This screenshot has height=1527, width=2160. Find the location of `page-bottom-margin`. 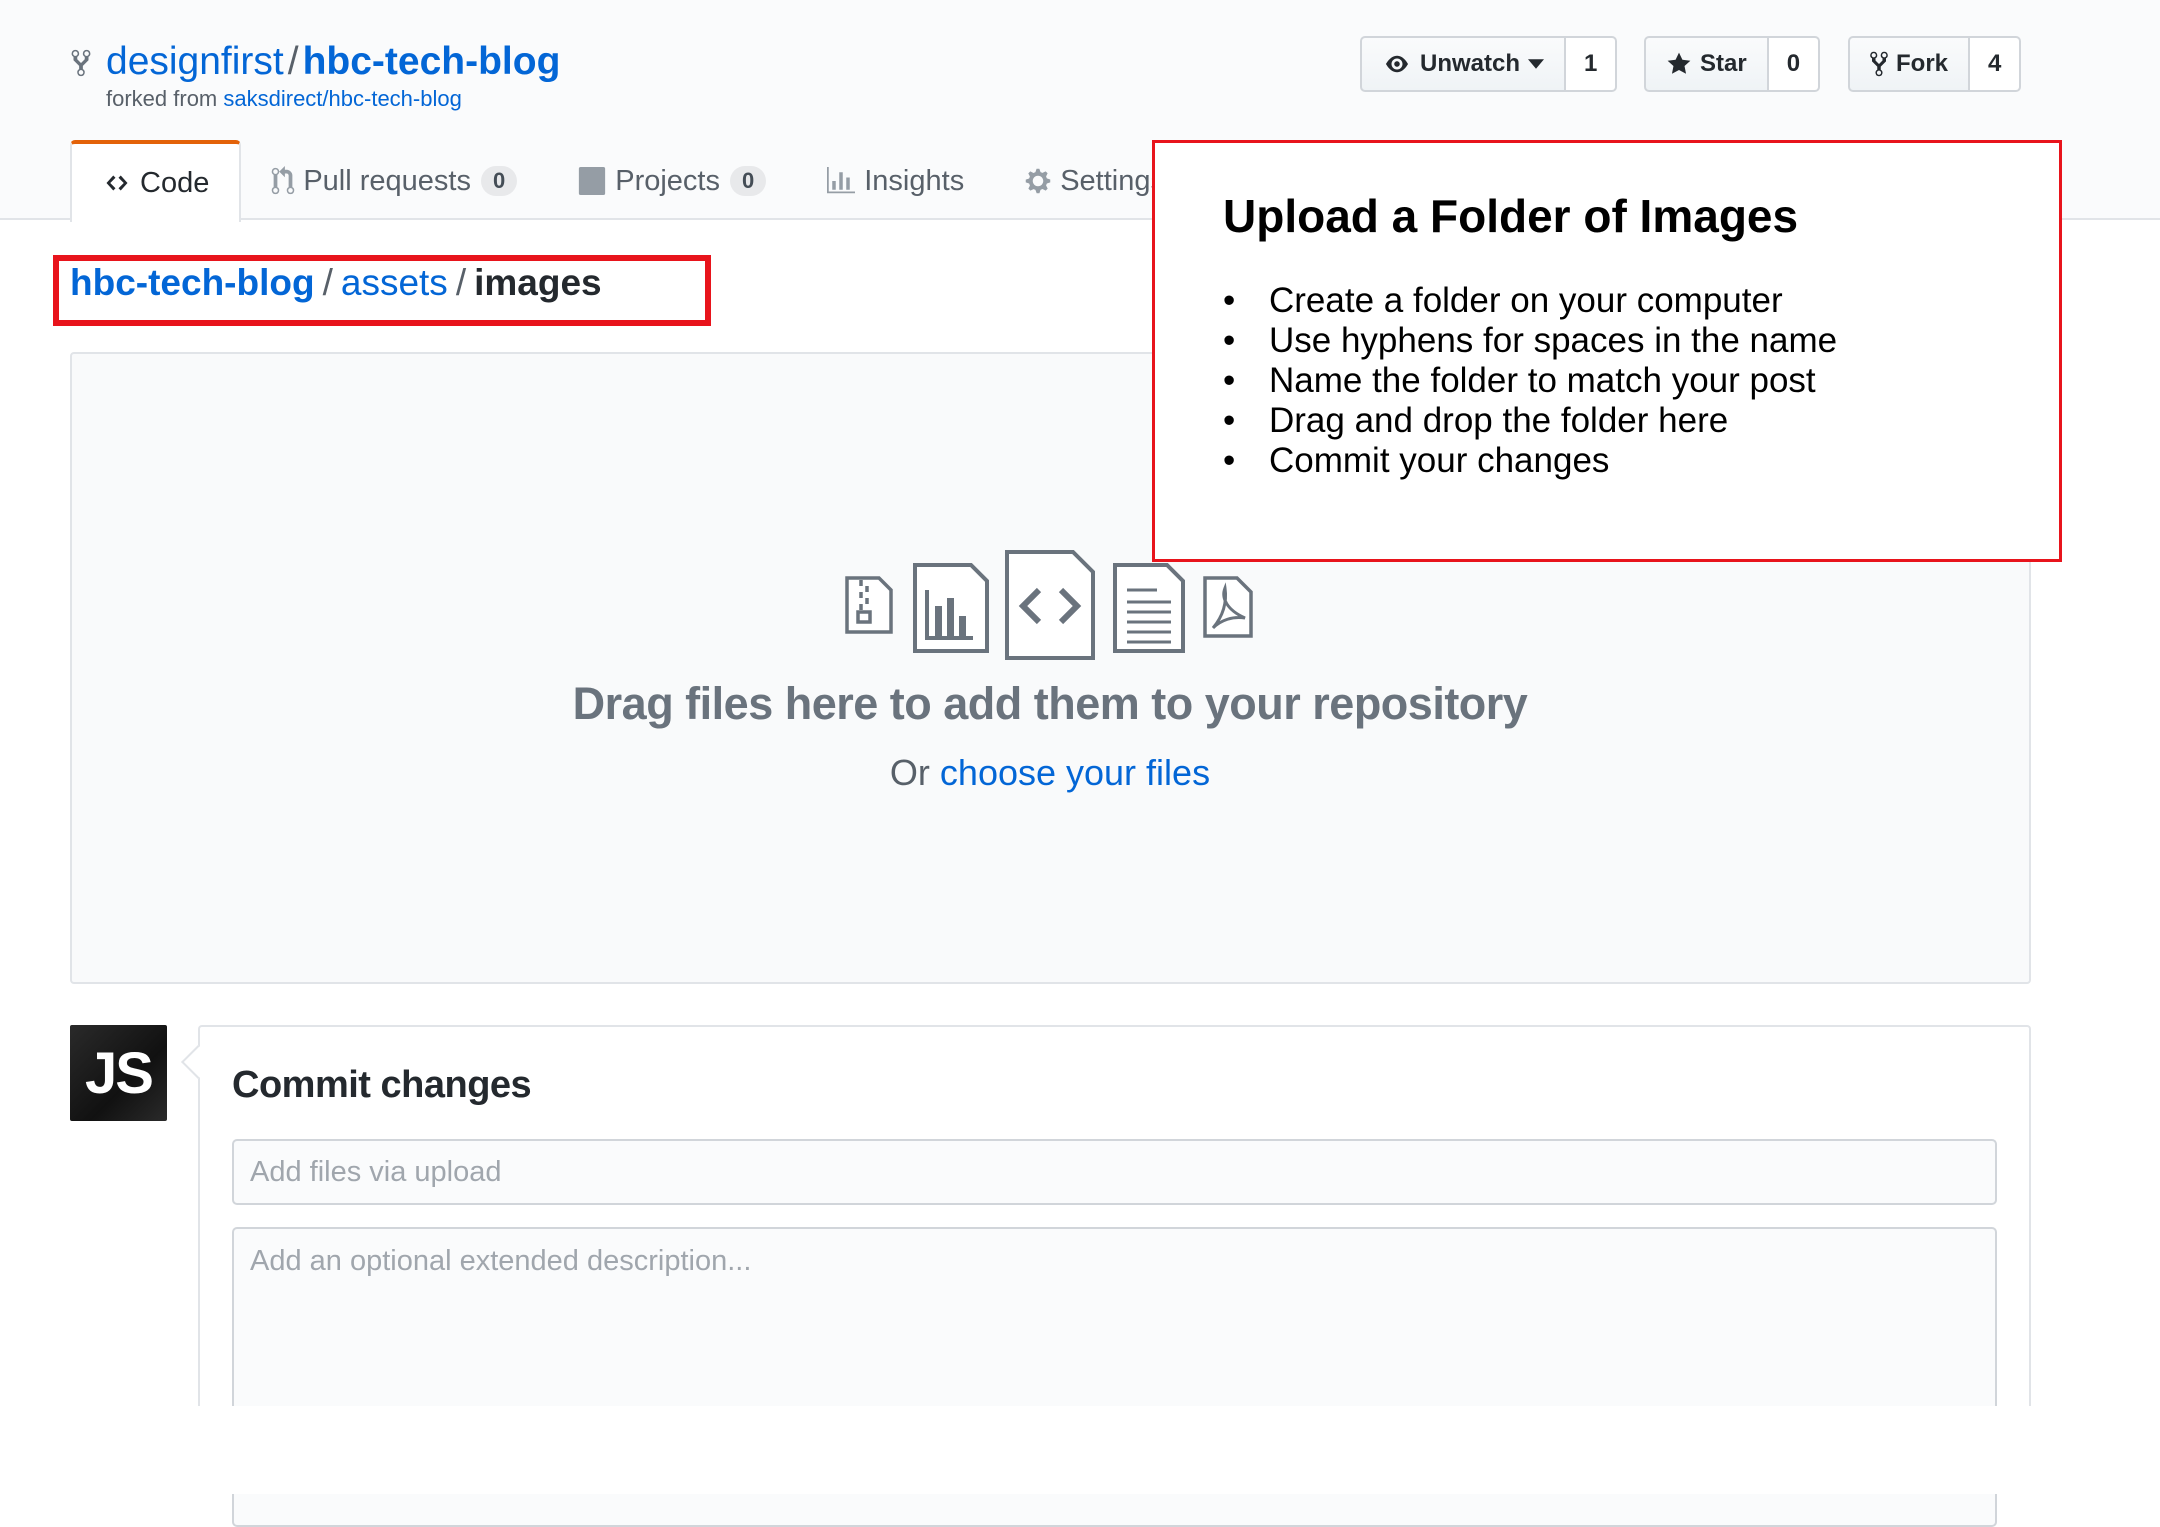

page-bottom-margin is located at coordinates (1080, 1450).